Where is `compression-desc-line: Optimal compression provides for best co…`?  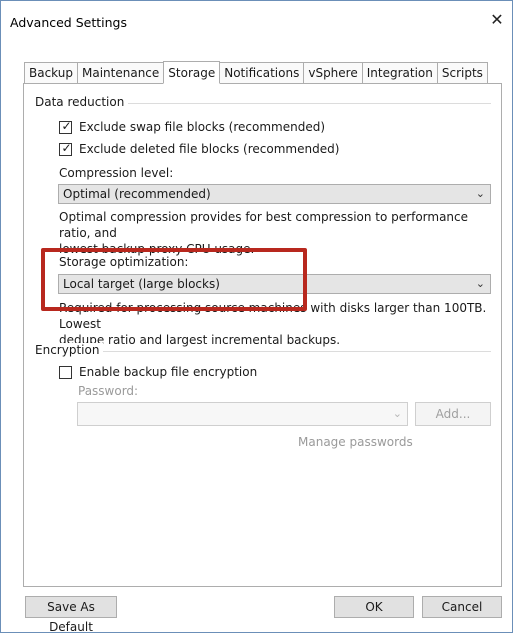
compression-desc-line: Optimal compression provides for best co… is located at coordinates (264, 225).